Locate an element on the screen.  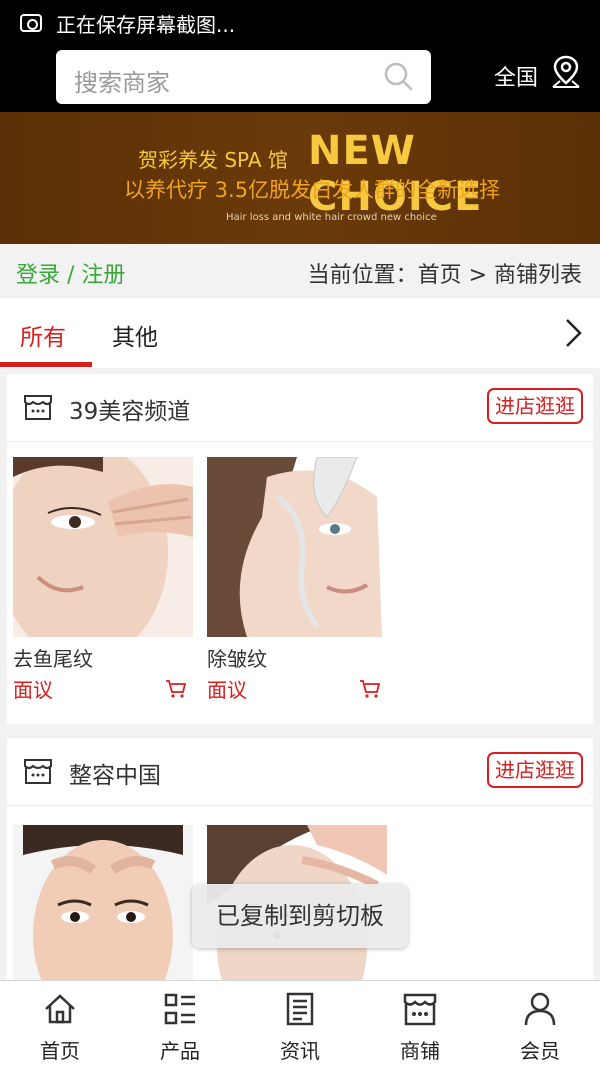
nav-home: 首页 is located at coordinates (60, 1027).